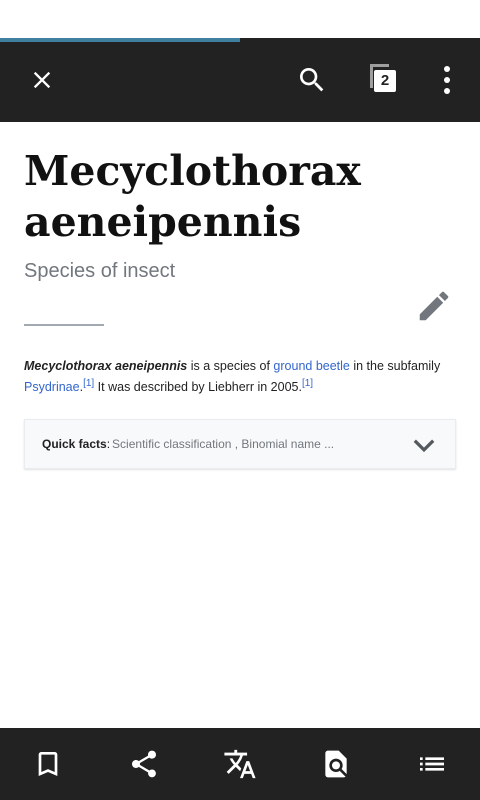 This screenshot has height=800, width=480. What do you see at coordinates (74, 444) in the screenshot?
I see `quick-facts-label: Quick facts` at bounding box center [74, 444].